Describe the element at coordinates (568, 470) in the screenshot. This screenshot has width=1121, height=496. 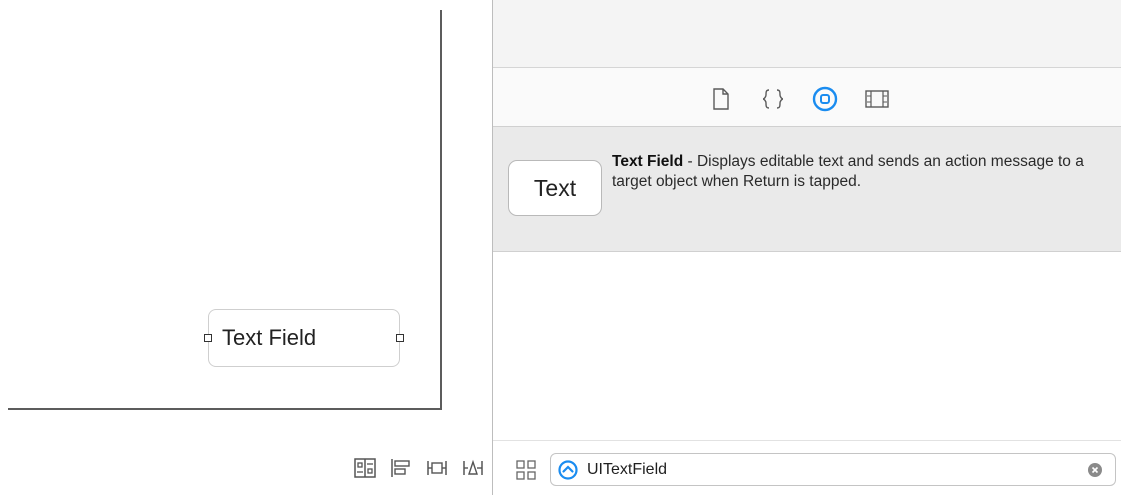
I see `filter-object-icon` at that location.